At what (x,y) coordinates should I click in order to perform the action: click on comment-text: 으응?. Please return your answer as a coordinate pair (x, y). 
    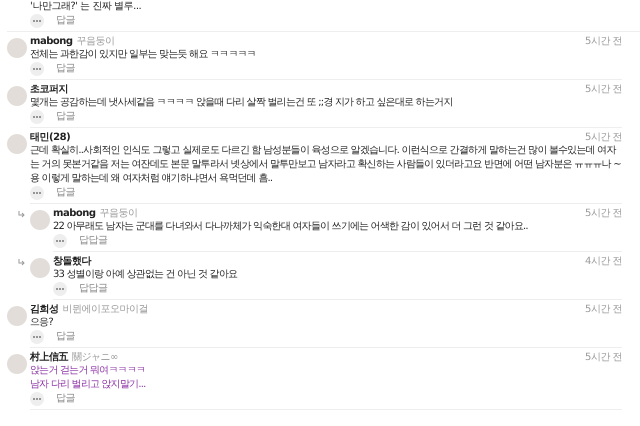
    Looking at the image, I should click on (42, 323).